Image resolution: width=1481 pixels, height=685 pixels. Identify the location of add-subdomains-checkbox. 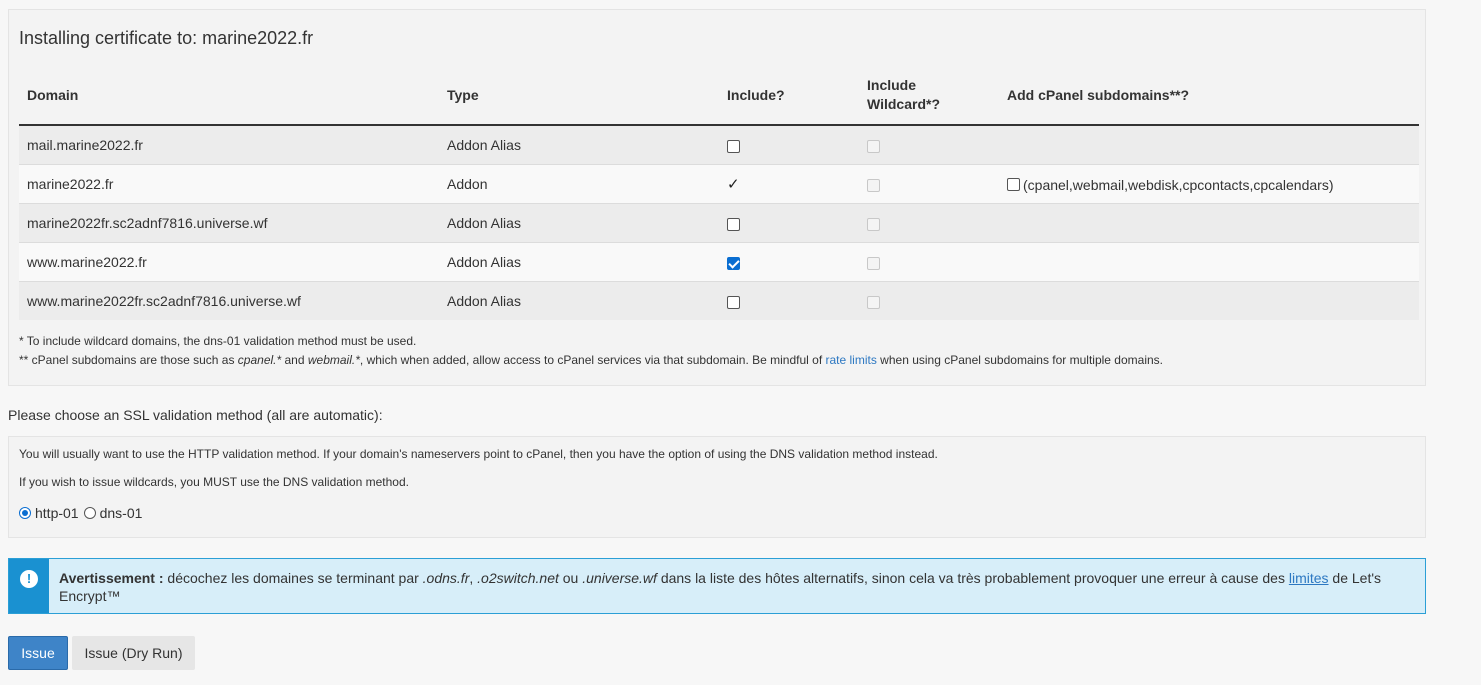
(1013, 185).